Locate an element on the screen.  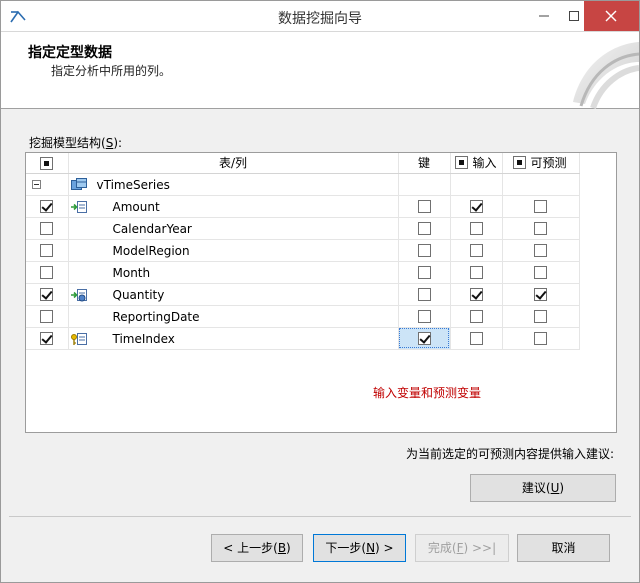
table-row: CalendarYear is located at coordinates (303, 228).